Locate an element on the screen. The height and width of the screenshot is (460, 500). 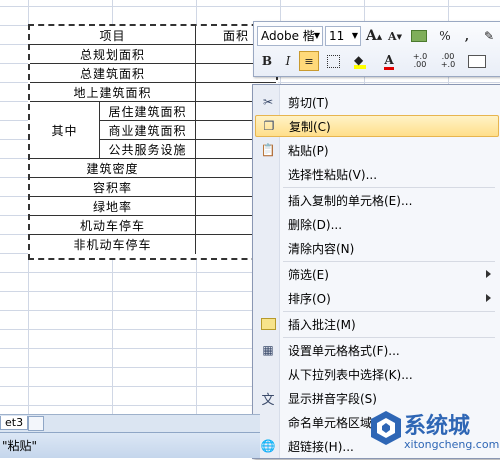
menu-item-clear-contents: 清除内容(N) is located at coordinates (377, 248).